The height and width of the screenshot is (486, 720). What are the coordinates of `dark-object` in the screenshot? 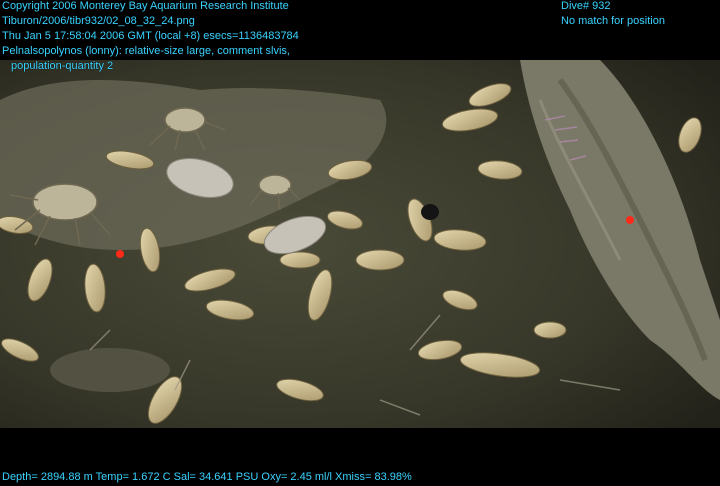 It's located at (430, 212).